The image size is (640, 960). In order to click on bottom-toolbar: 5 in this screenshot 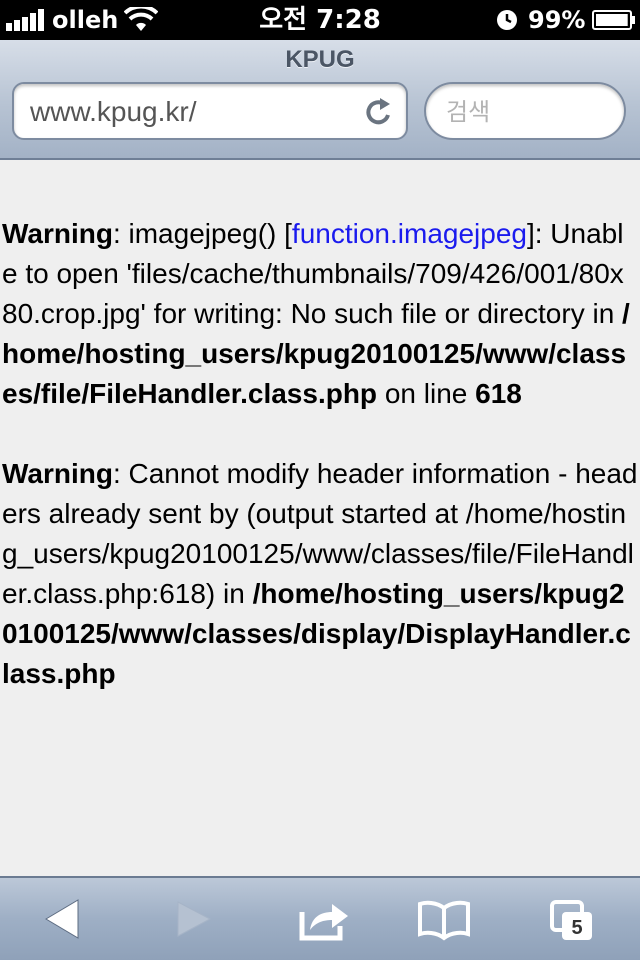, I will do `click(320, 918)`.